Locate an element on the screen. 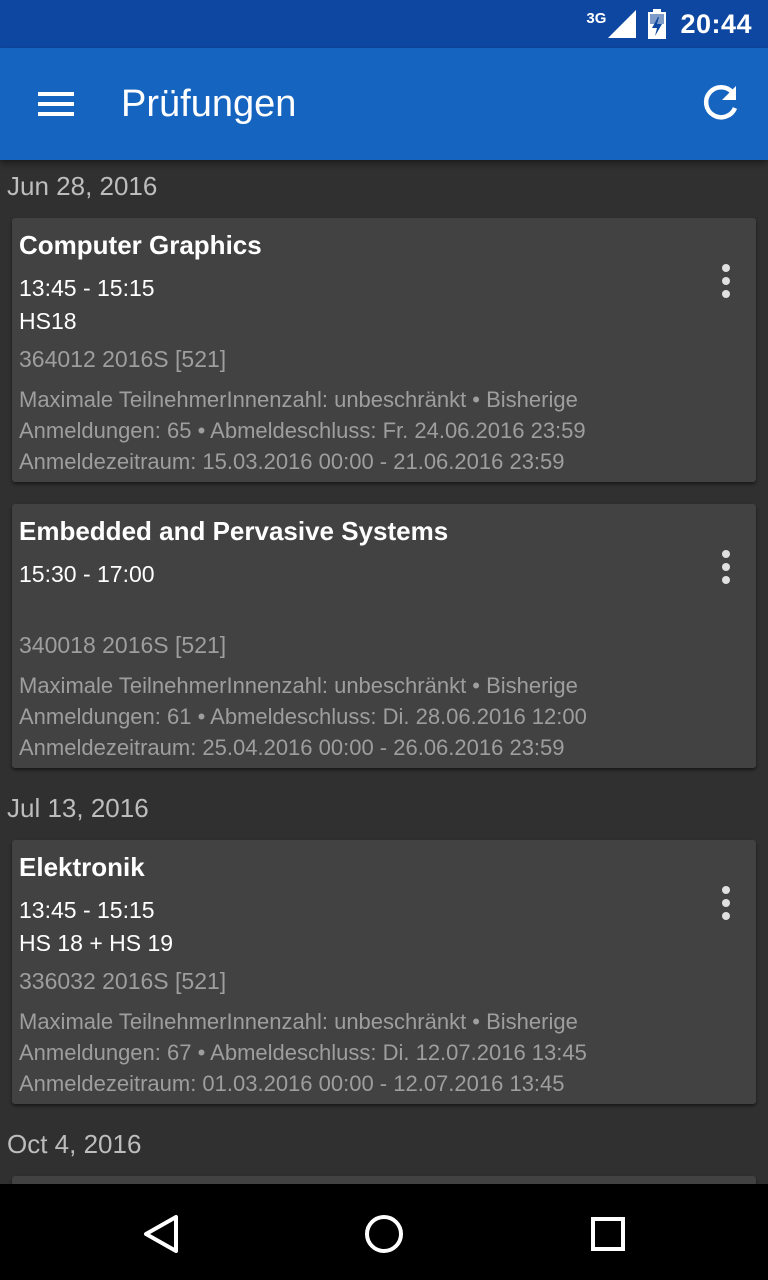 This screenshot has width=768, height=1280. exam-time: 15:30 - 17:00 is located at coordinates (87, 574).